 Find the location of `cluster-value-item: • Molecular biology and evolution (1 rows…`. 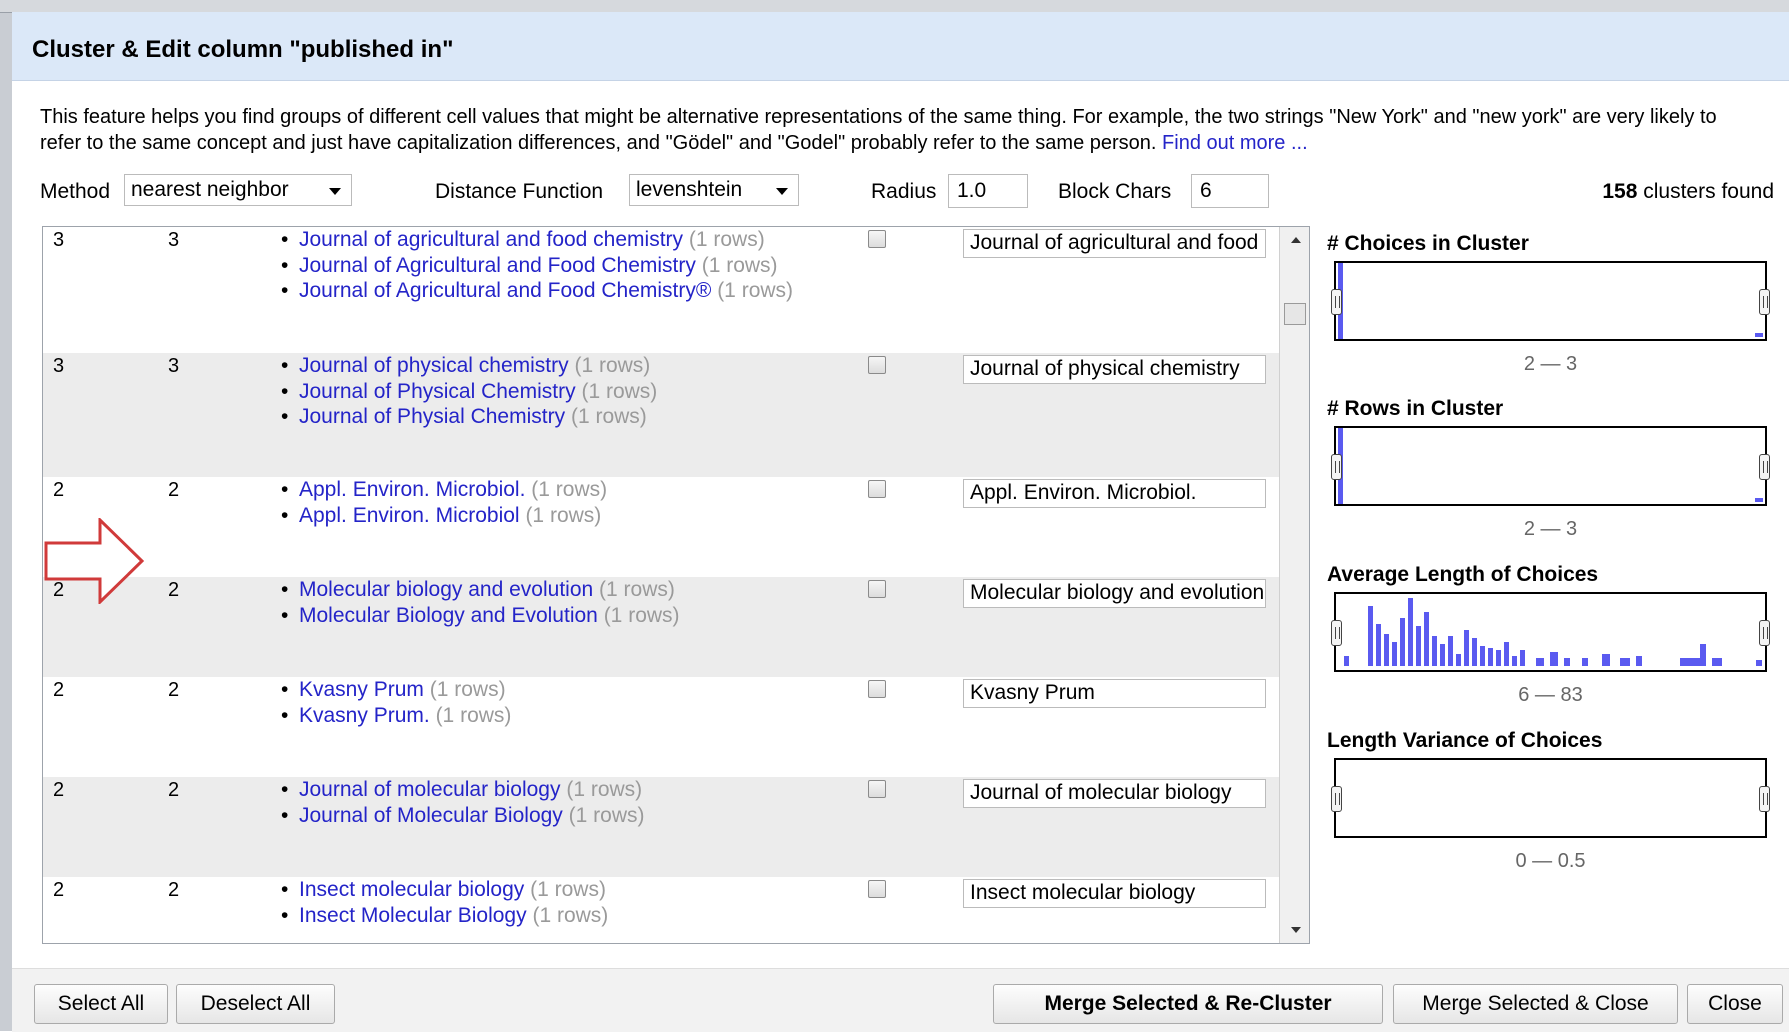

cluster-value-item: • Molecular biology and evolution (1 rows… is located at coordinates (568, 590).